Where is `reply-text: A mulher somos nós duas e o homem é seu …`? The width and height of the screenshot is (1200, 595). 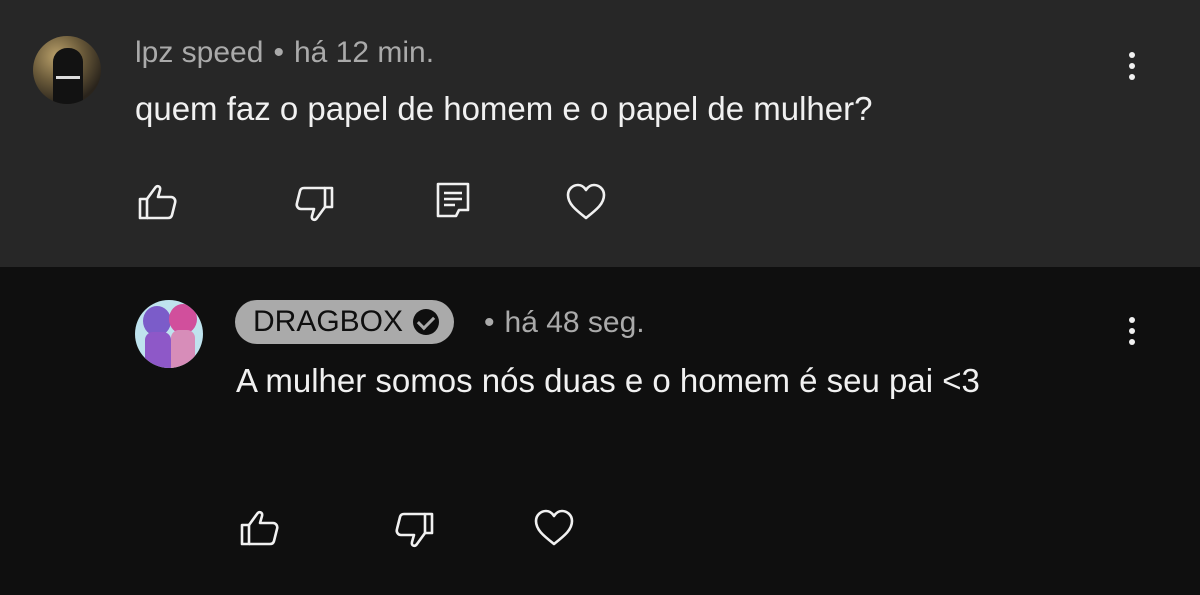
reply-text: A mulher somos nós duas e o homem é seu … is located at coordinates (608, 380).